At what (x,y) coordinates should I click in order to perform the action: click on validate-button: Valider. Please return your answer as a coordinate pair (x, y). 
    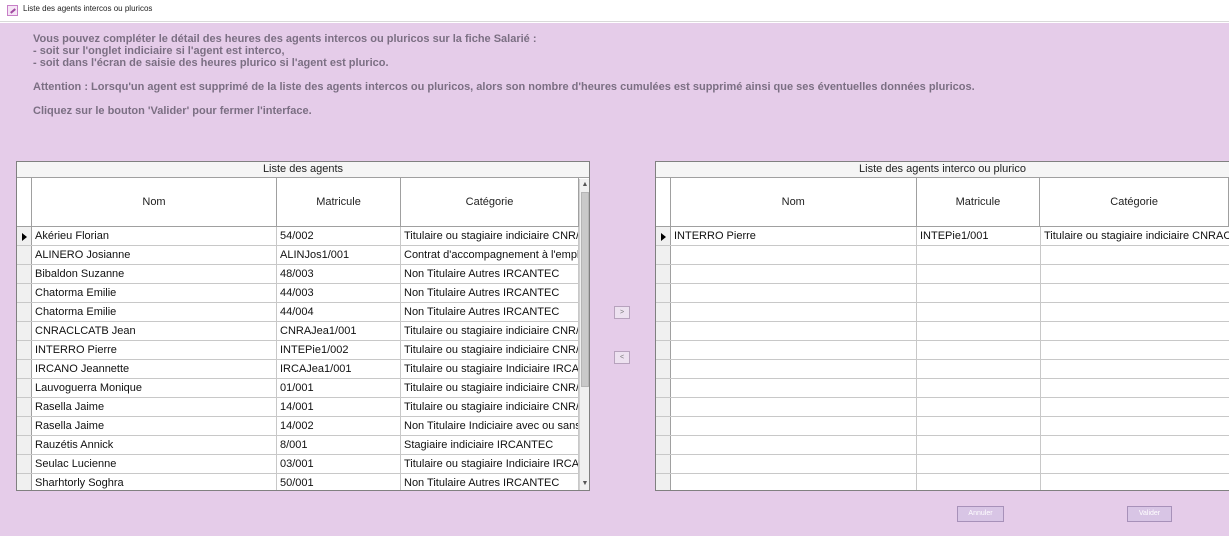
    Looking at the image, I should click on (1149, 514).